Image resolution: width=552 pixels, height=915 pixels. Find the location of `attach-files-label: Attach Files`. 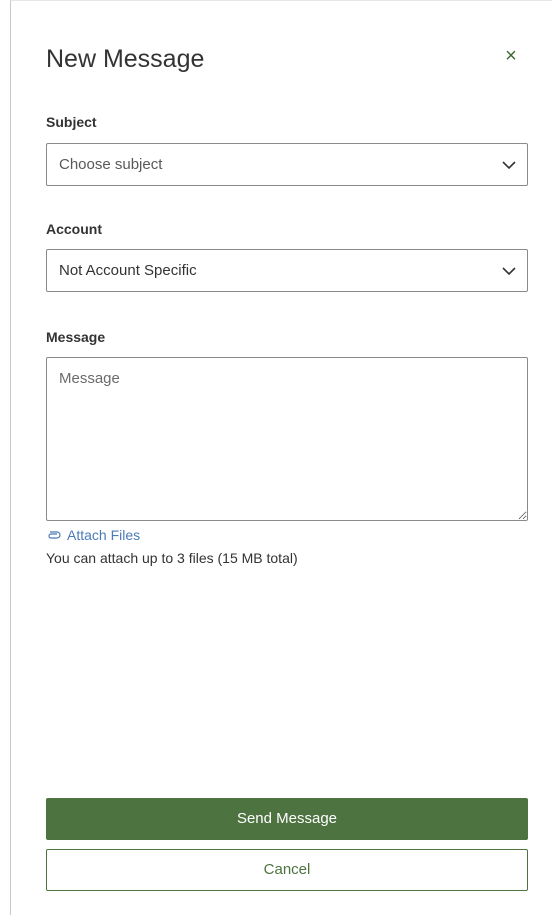

attach-files-label: Attach Files is located at coordinates (104, 535).